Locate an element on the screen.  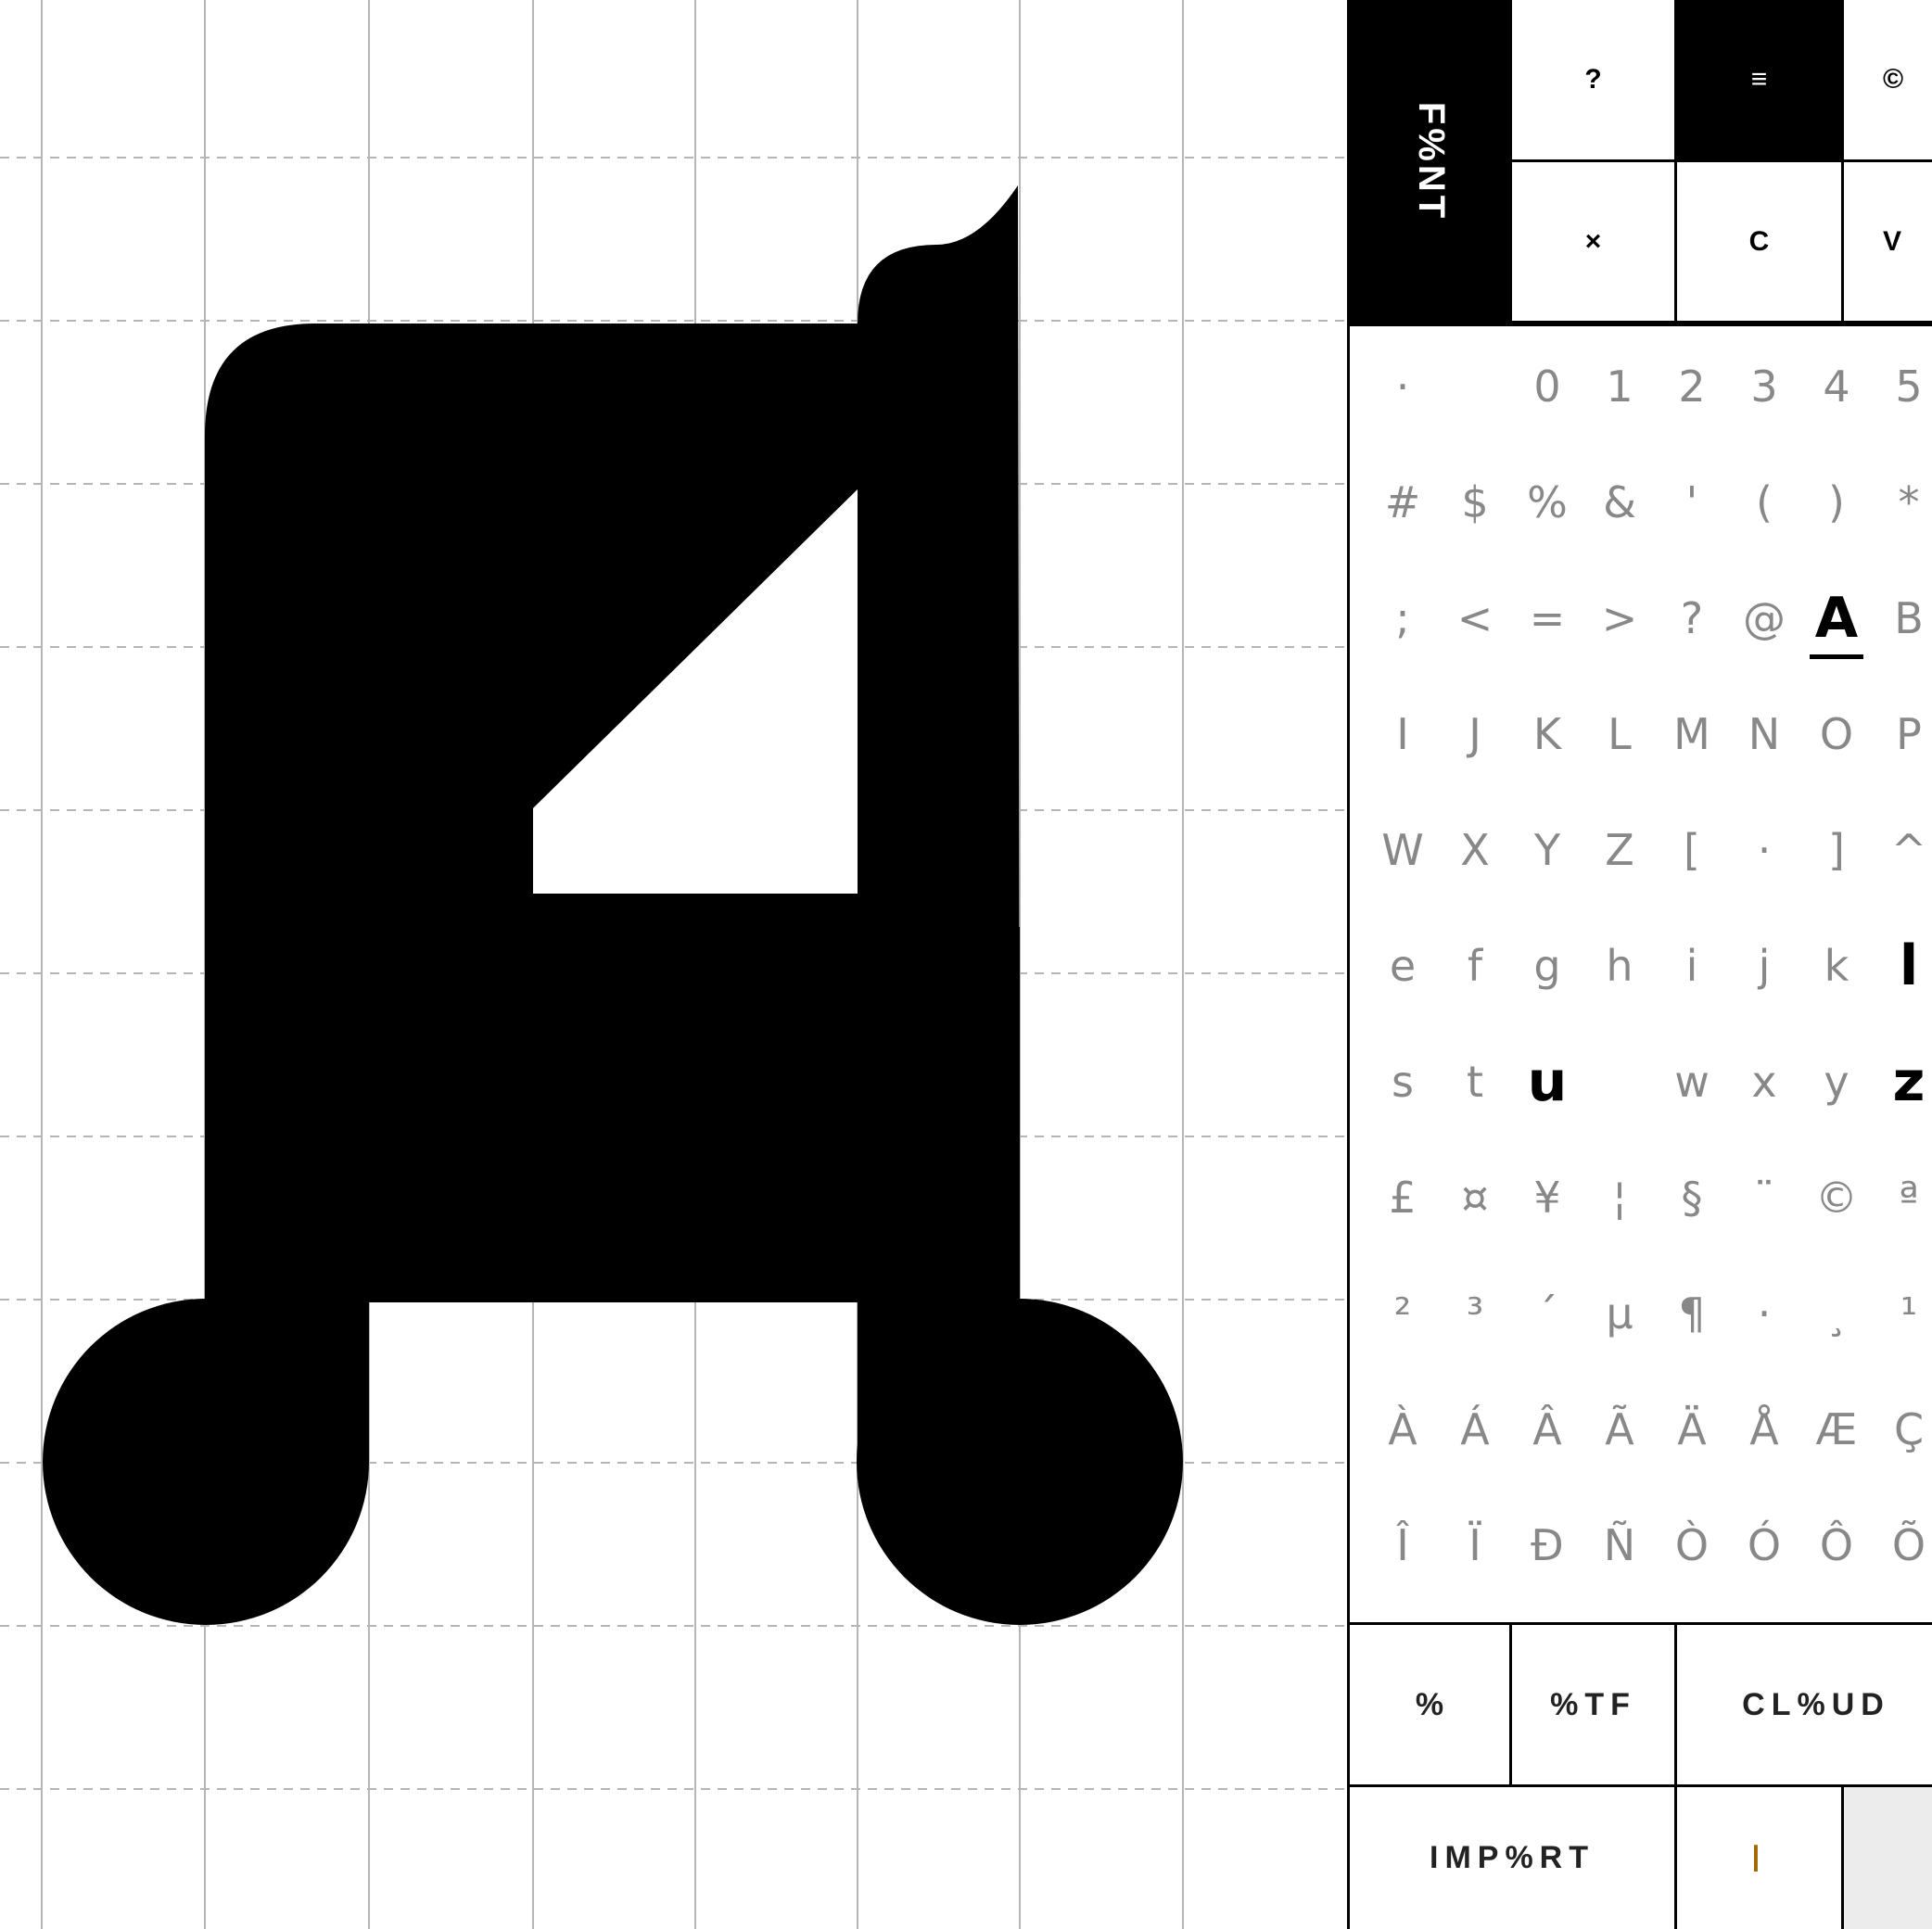
glyph-cell: [ is located at coordinates (1692, 849).